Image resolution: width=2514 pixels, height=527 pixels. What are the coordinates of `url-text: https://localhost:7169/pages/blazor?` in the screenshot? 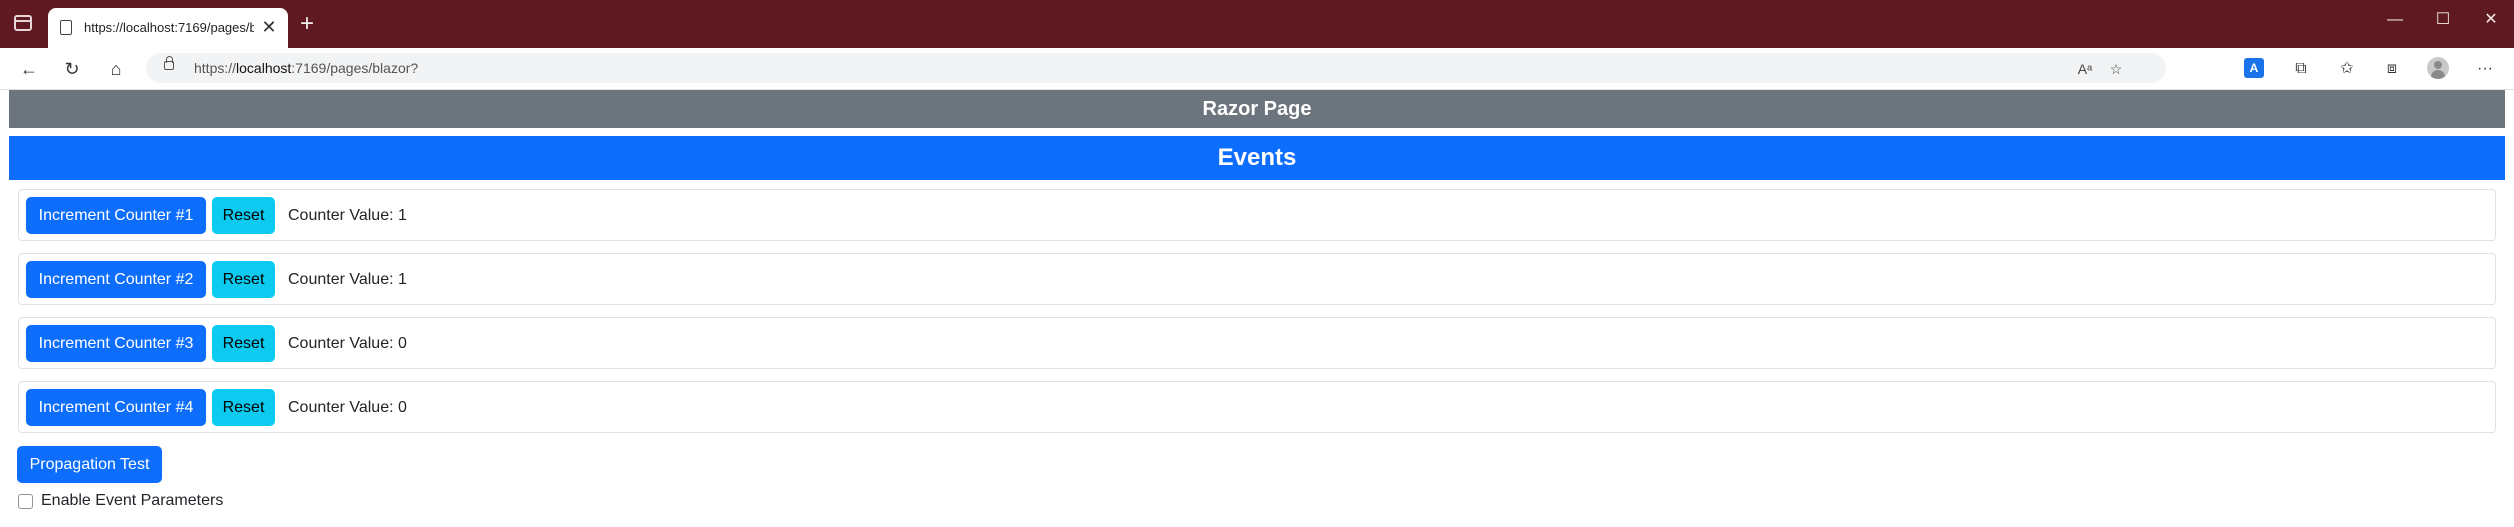 It's located at (306, 68).